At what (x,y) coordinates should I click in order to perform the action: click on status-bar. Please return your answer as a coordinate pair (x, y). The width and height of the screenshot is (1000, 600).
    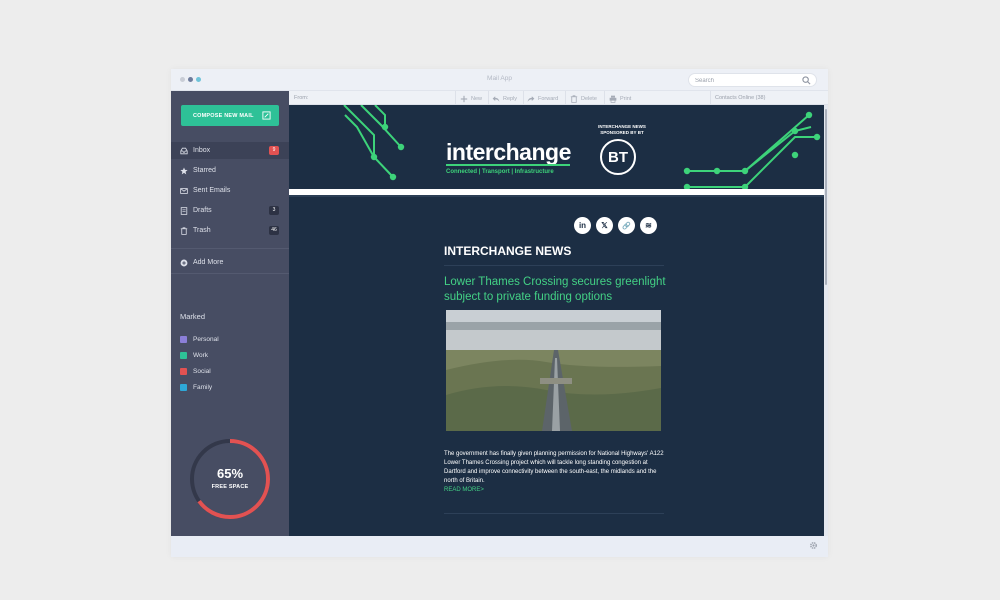
    Looking at the image, I should click on (499, 546).